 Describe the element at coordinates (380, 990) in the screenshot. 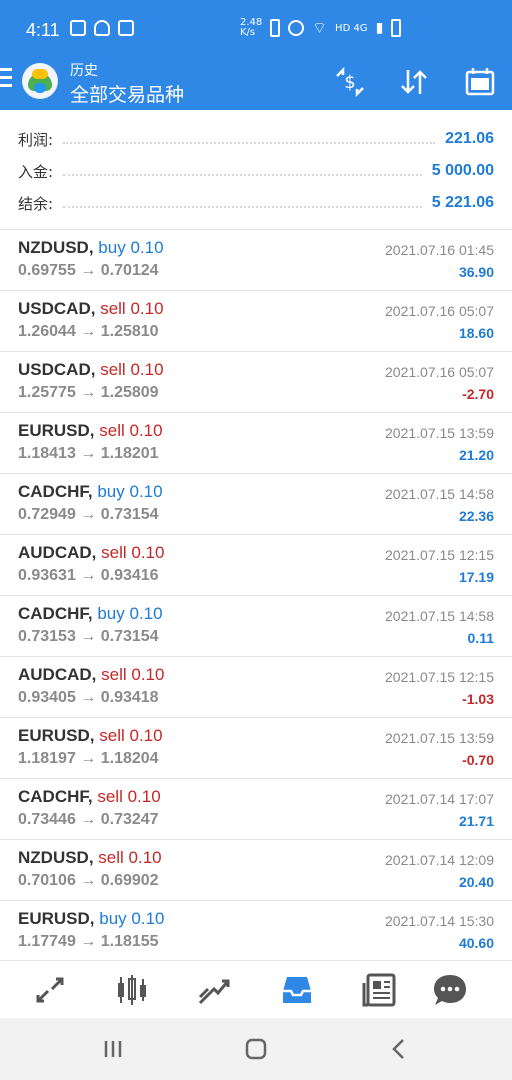

I see `news-icon` at that location.